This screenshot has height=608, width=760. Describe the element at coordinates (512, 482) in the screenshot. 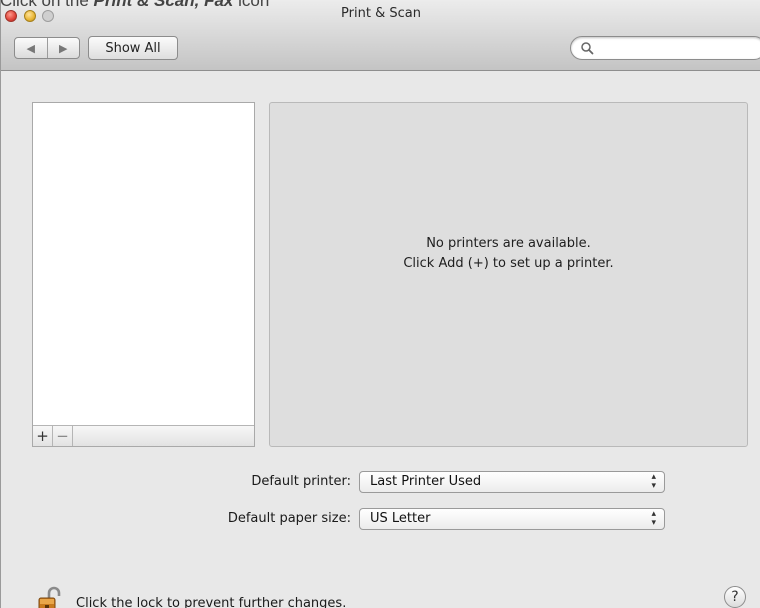

I see `default-printer-popup: Last Printer Used ▴ ▾` at that location.